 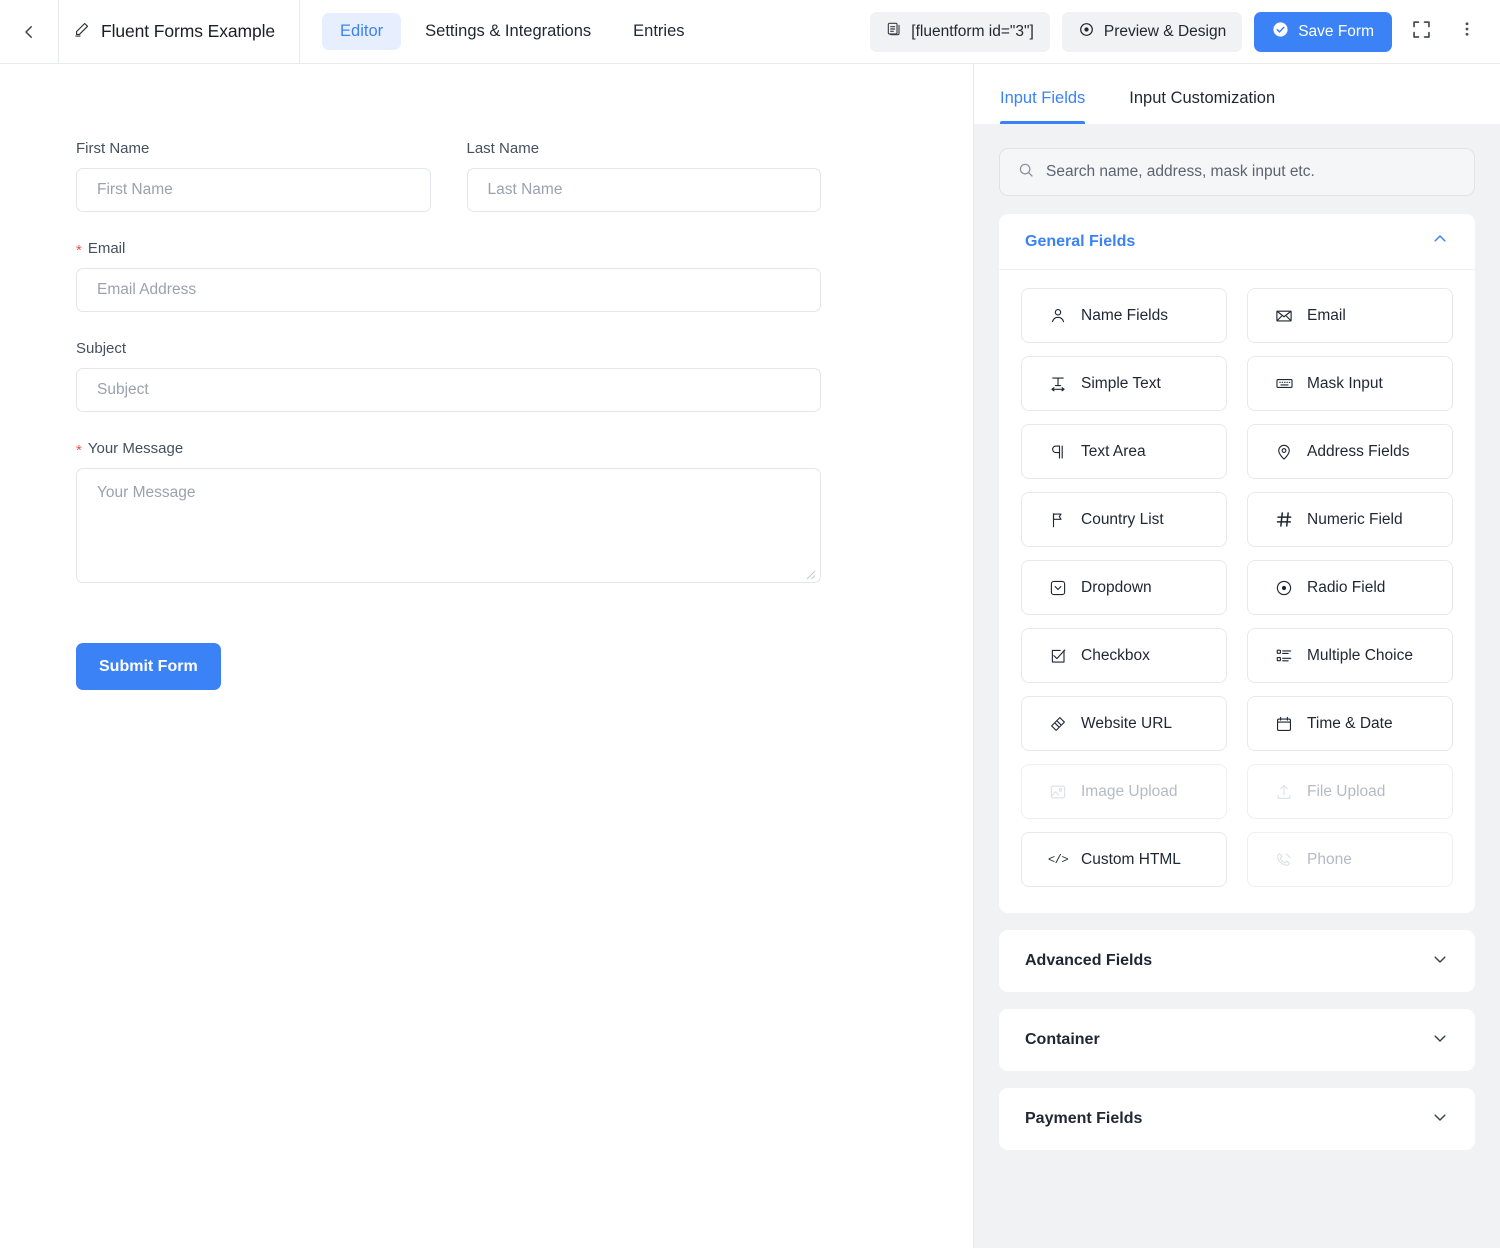 I want to click on main-nav-tabs: Editor Settings & Integrations Entries, so click(x=512, y=31).